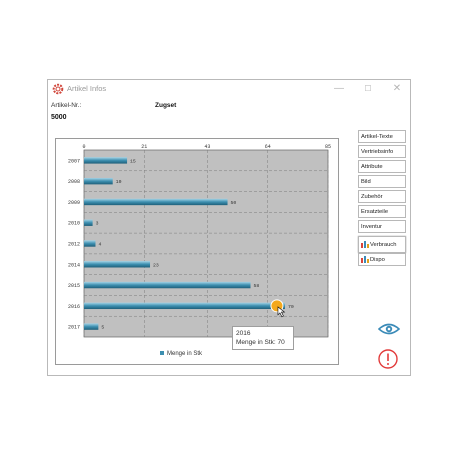  What do you see at coordinates (368, 89) in the screenshot?
I see `maximize-button: ☐` at bounding box center [368, 89].